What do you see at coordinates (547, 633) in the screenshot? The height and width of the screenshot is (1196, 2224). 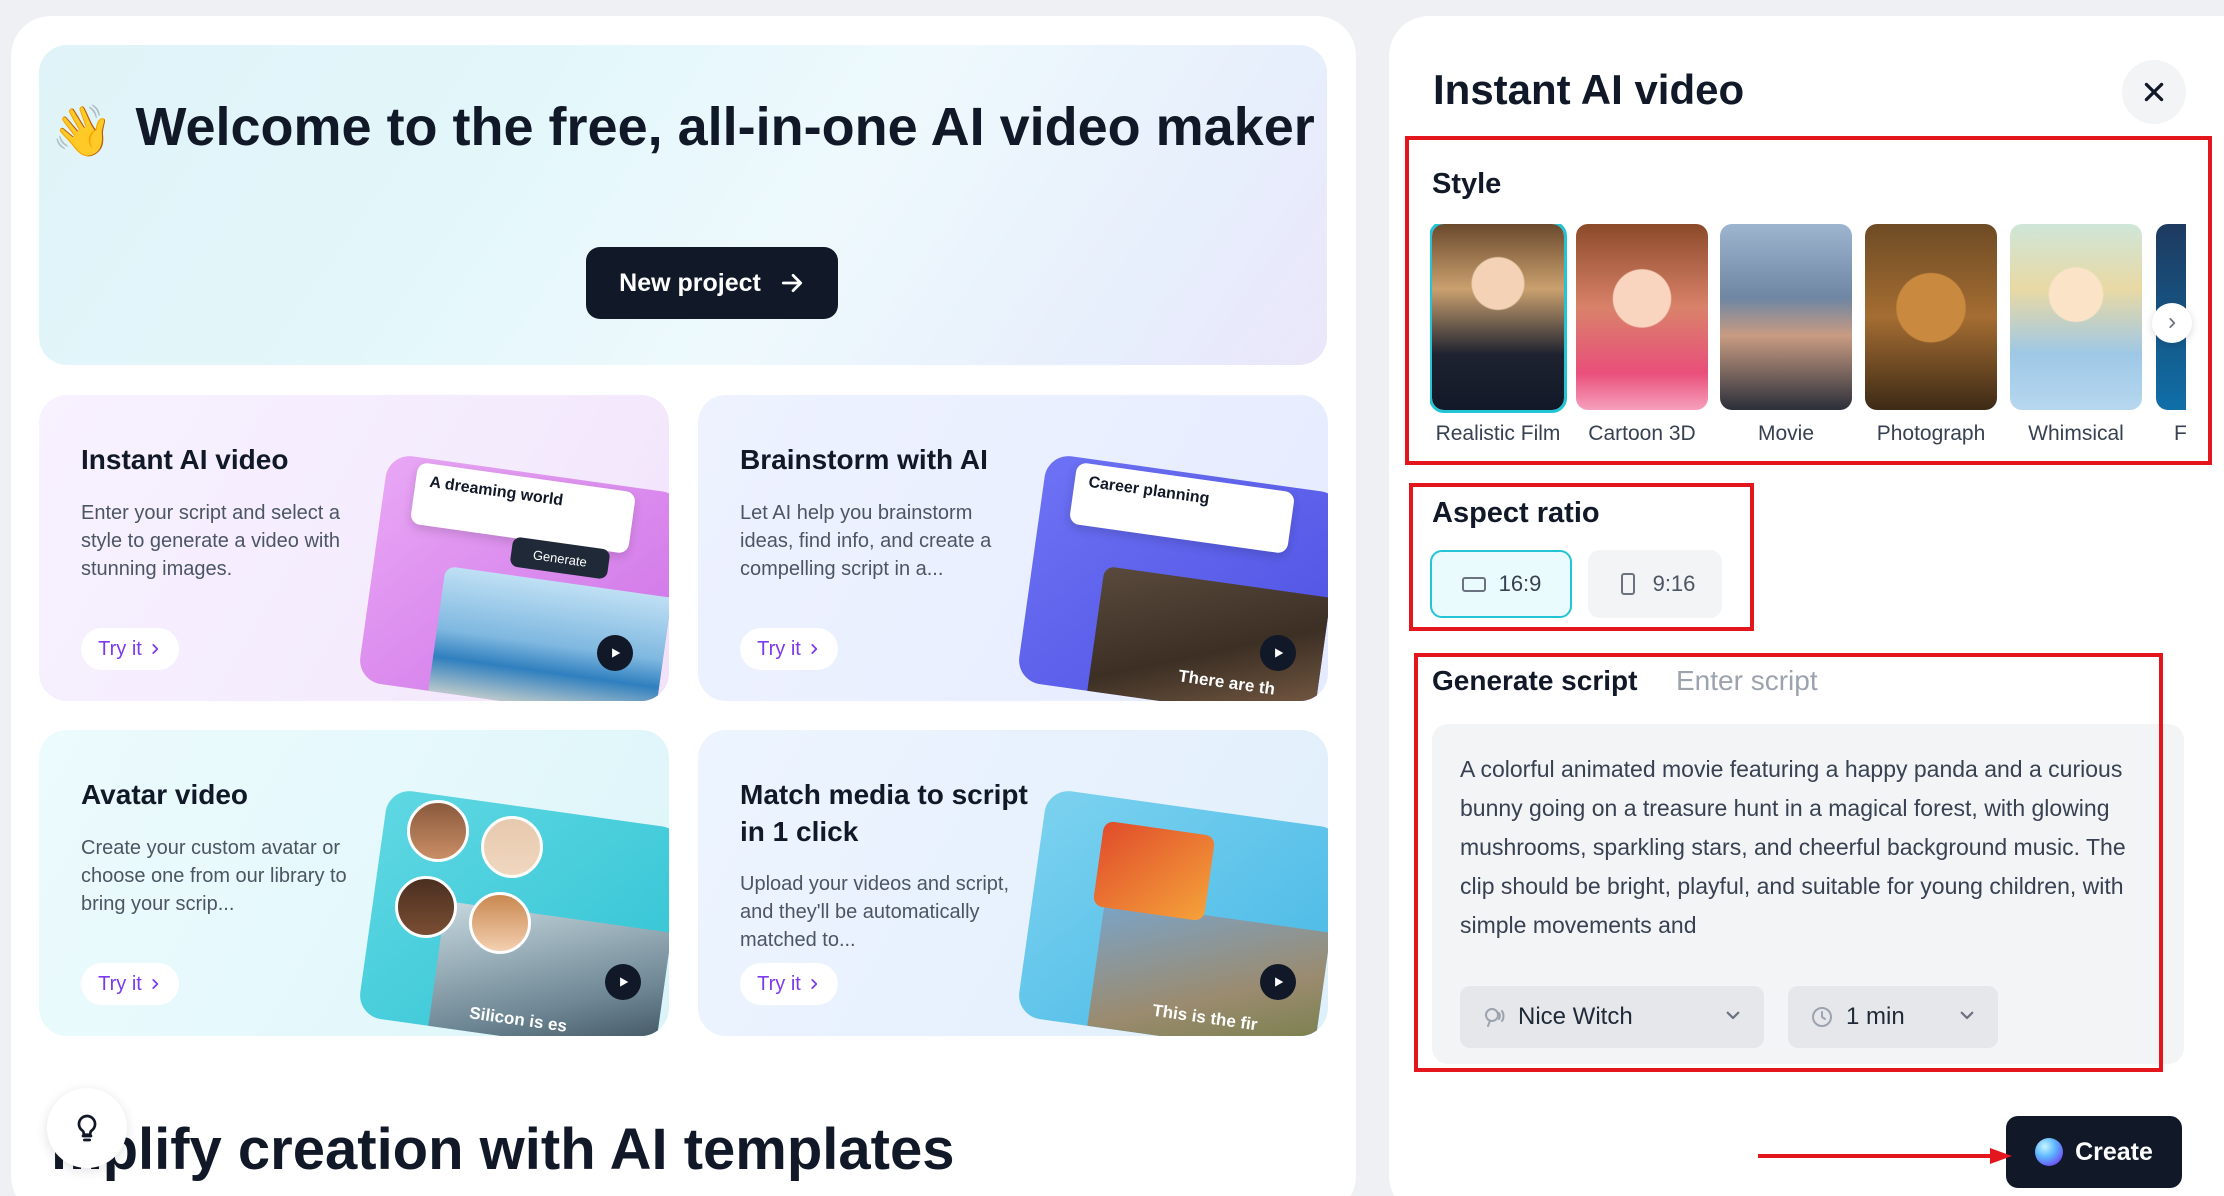 I see `seascape-image` at bounding box center [547, 633].